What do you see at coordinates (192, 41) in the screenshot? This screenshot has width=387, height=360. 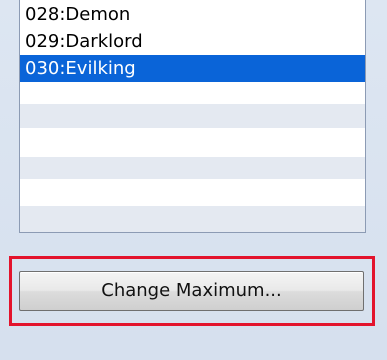 I see `list-item: 029:Darklord` at bounding box center [192, 41].